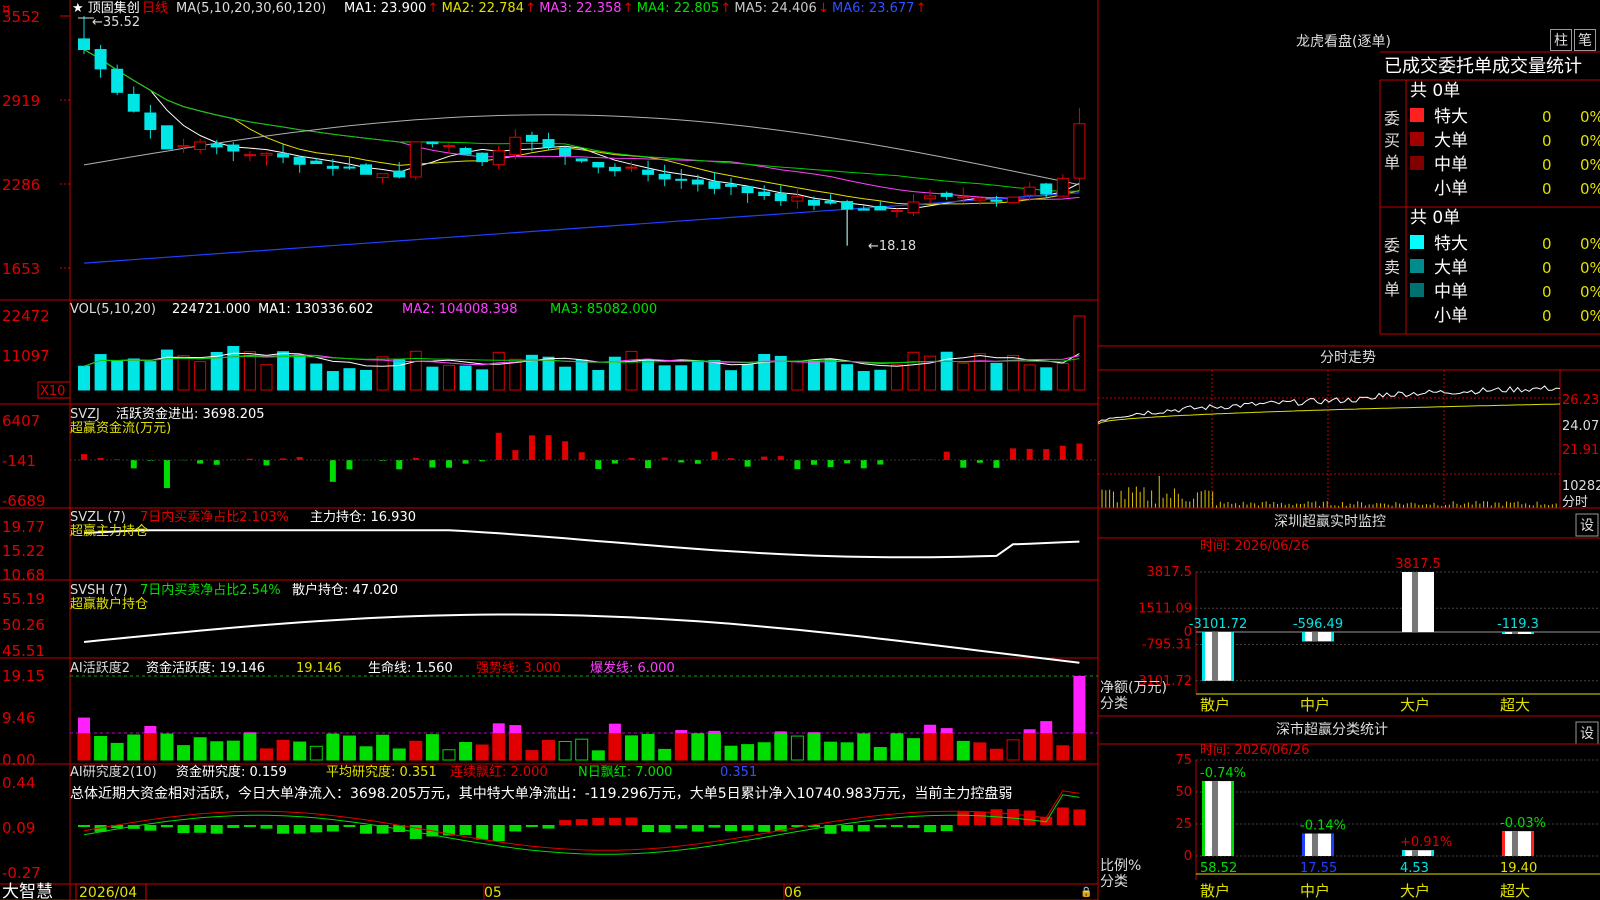 This screenshot has width=1600, height=900. I want to click on sell-total: 共 0单, so click(1435, 218).